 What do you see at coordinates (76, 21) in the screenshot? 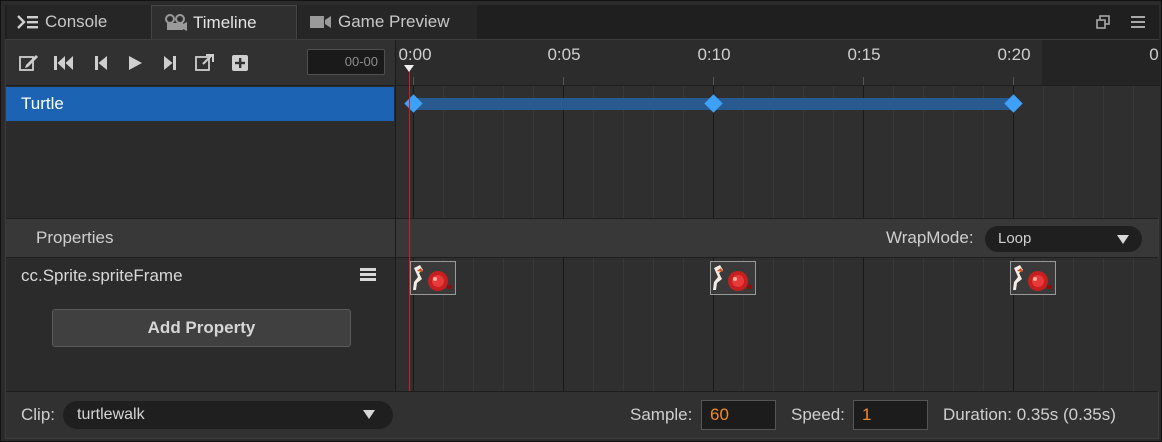
I see `tab-label: Console` at bounding box center [76, 21].